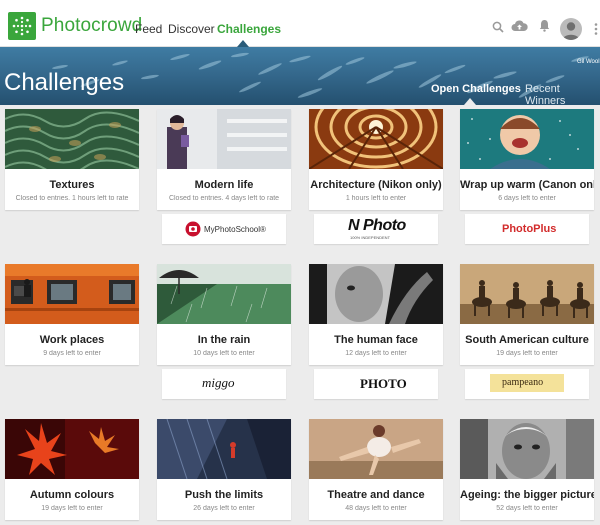 The width and height of the screenshot is (600, 525). Describe the element at coordinates (476, 89) in the screenshot. I see `tab-open-challenges: Open Challenges` at that location.